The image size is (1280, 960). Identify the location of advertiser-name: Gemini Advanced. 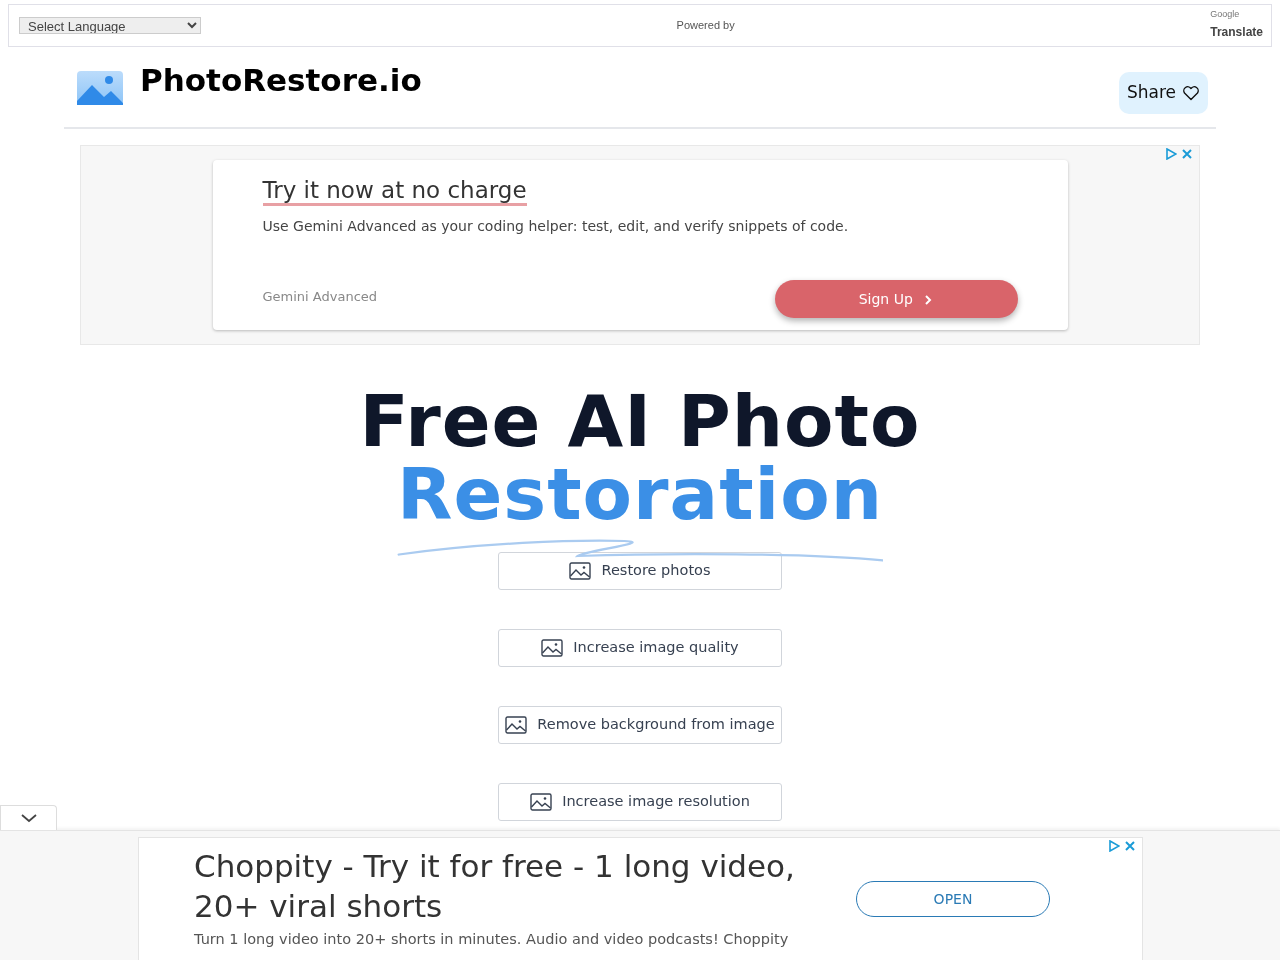
(320, 296).